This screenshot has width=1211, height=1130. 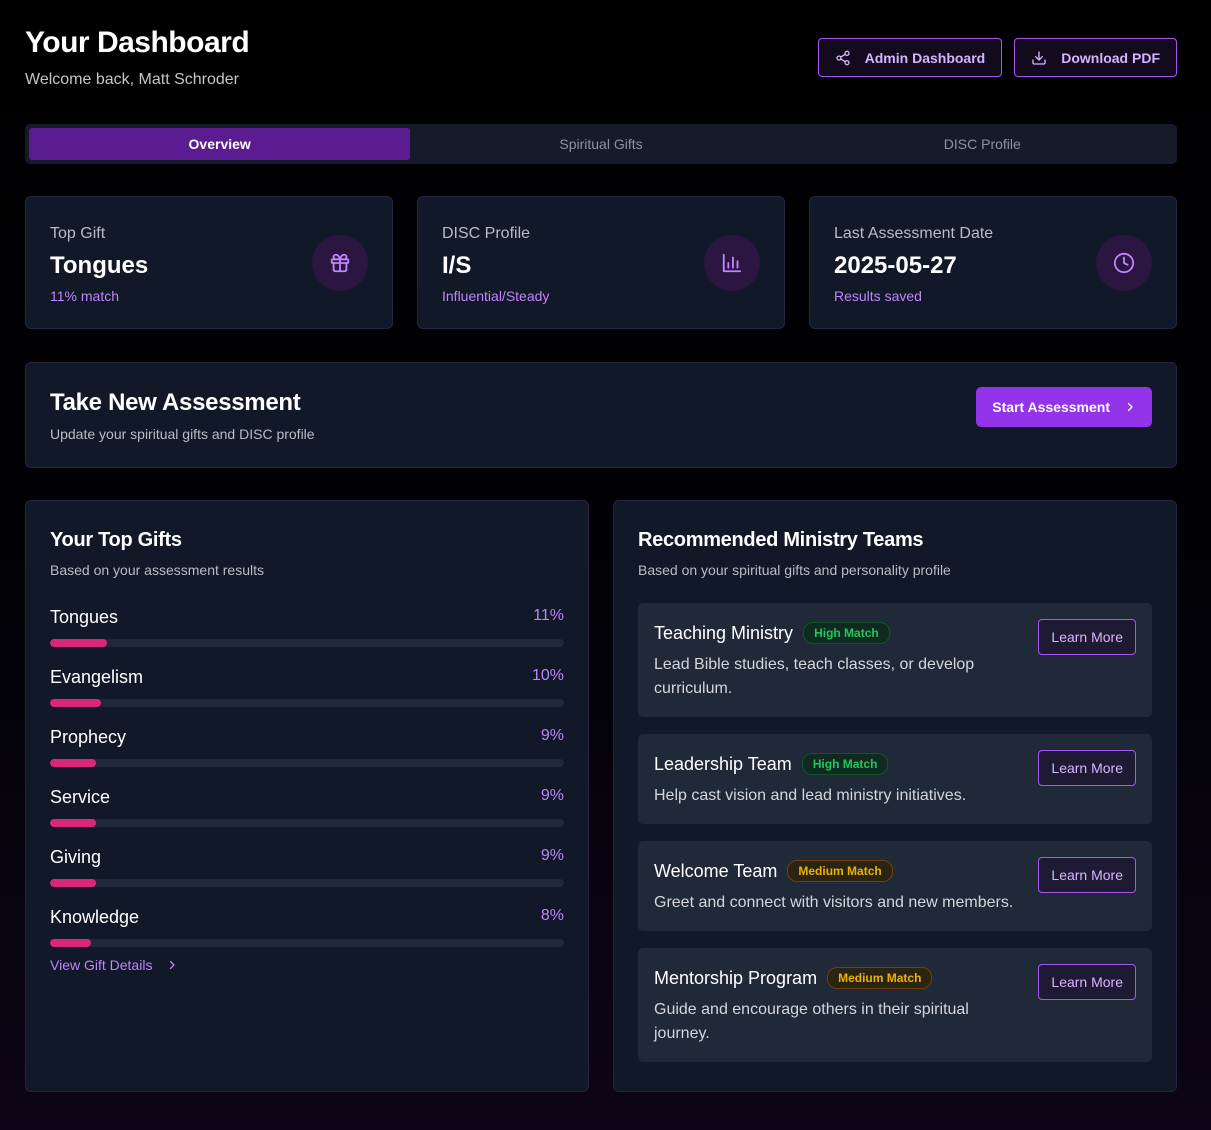 I want to click on view-gift-details-label: View Gift Details, so click(x=101, y=965).